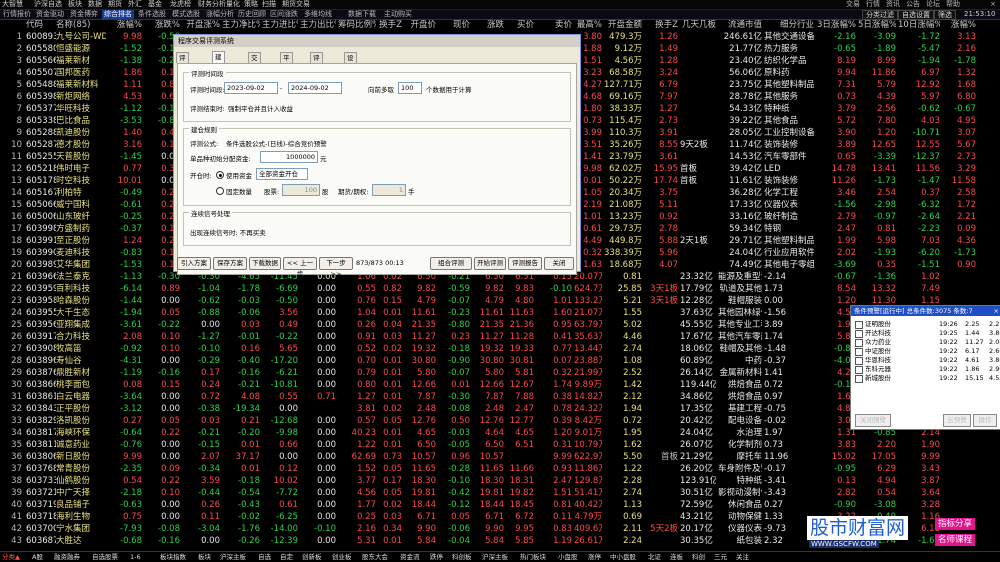 The width and height of the screenshot is (1000, 562). I want to click on dialog-button: << 上一步, so click(300, 267).